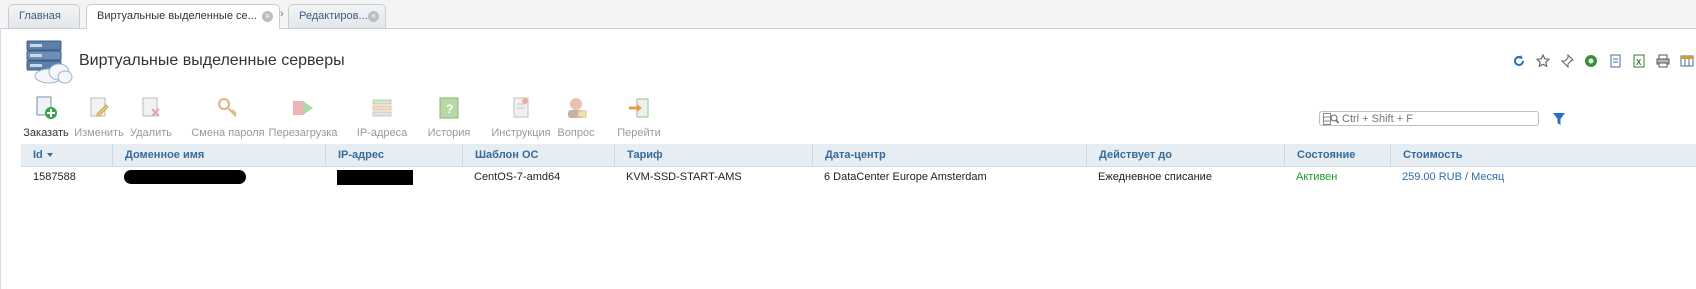 This screenshot has width=1696, height=289. Describe the element at coordinates (684, 177) in the screenshot. I see `cell-tariff: KVM-SSD-START-AMS` at that location.